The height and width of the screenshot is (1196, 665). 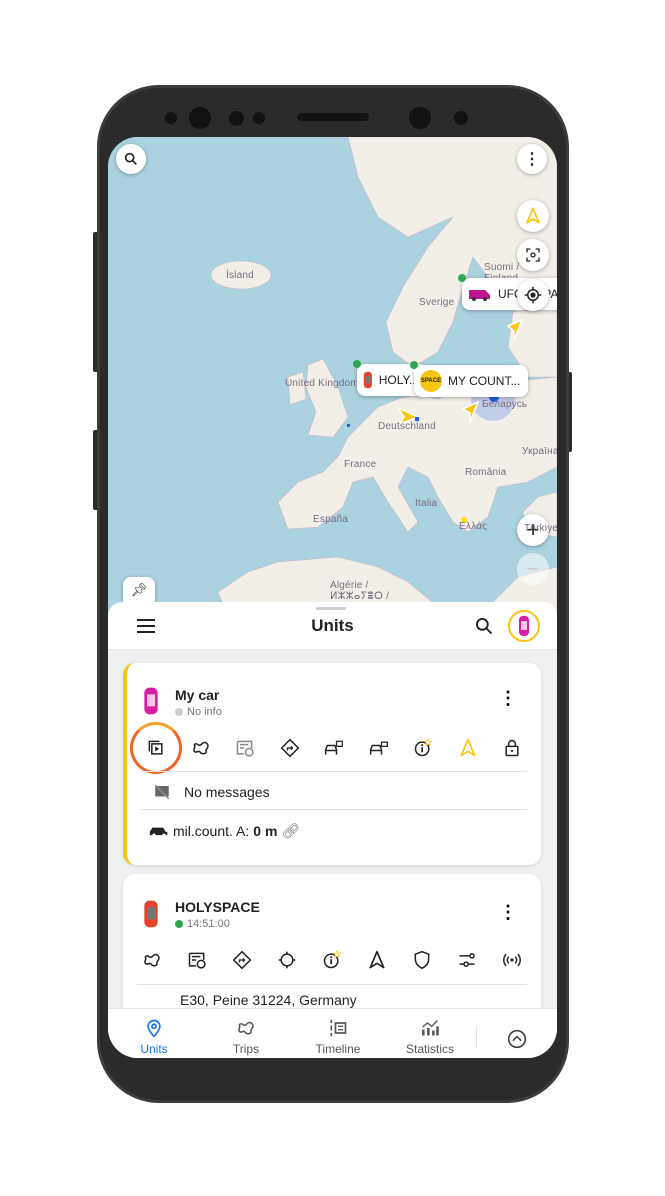 I want to click on info-star-icon, so click(x=332, y=959).